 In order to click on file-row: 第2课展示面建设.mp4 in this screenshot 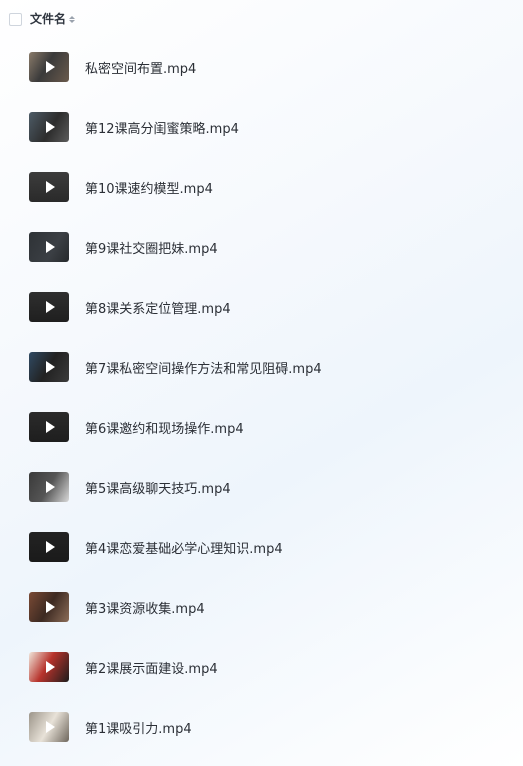, I will do `click(261, 667)`.